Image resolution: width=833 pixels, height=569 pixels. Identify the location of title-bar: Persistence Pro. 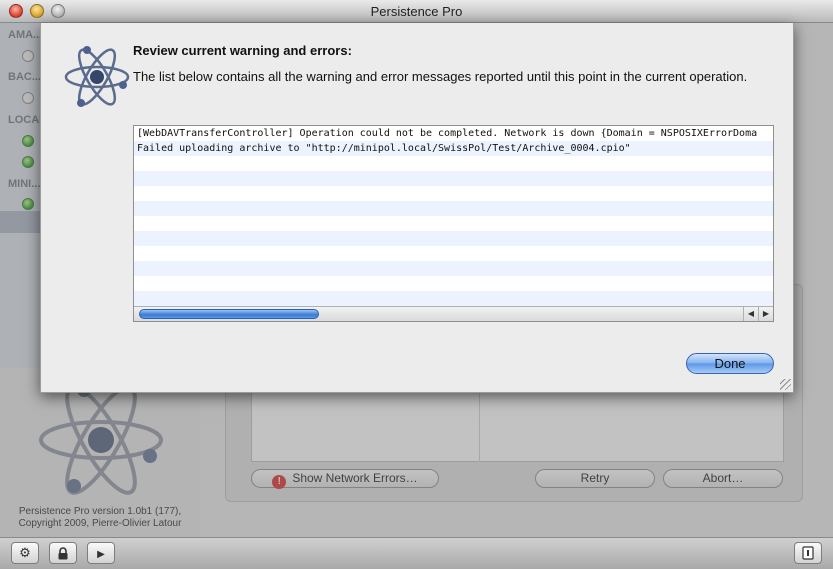
(416, 11).